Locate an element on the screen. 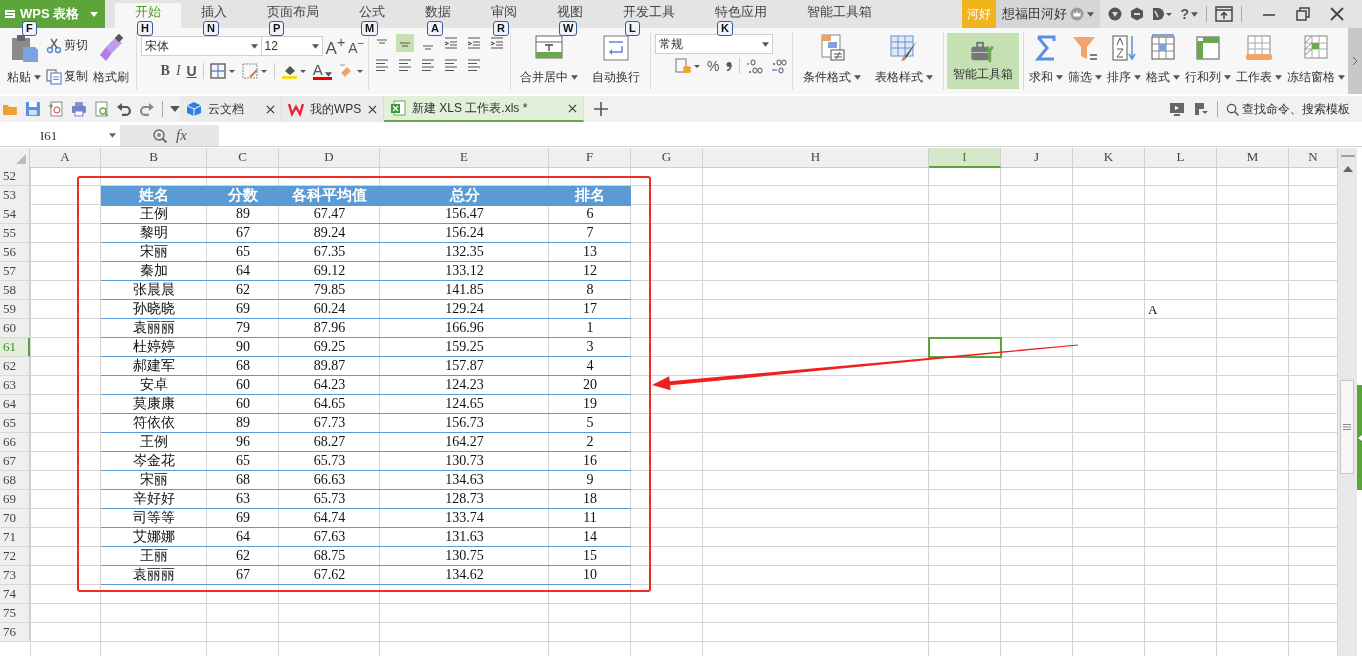 The image size is (1362, 656). dropdown-icon is located at coordinates (1162, 14).